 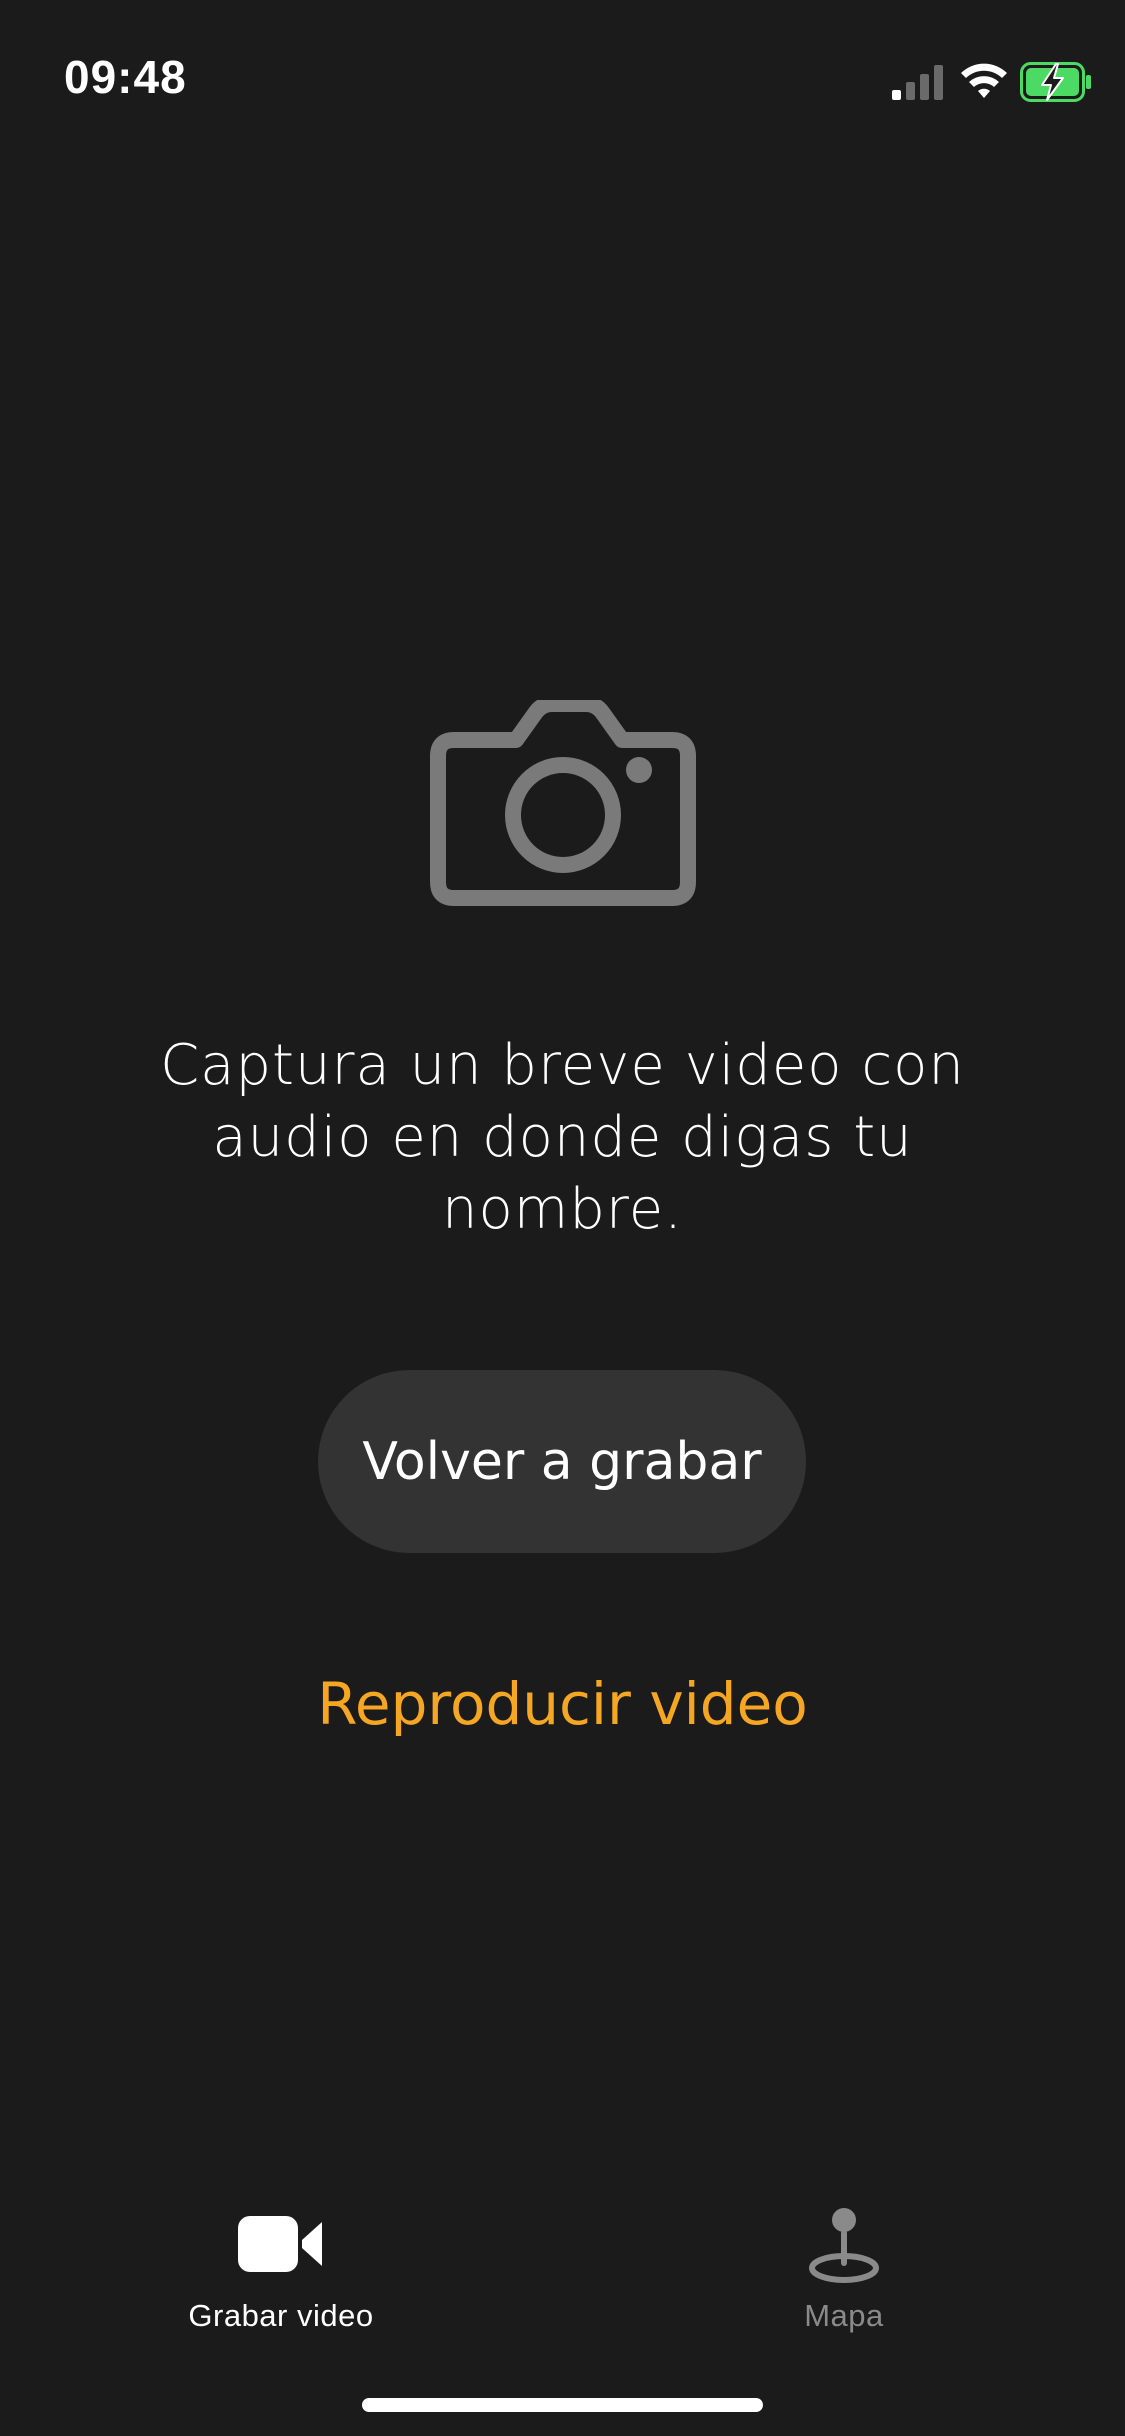 I want to click on tab-map: Mapa, so click(x=844, y=2279).